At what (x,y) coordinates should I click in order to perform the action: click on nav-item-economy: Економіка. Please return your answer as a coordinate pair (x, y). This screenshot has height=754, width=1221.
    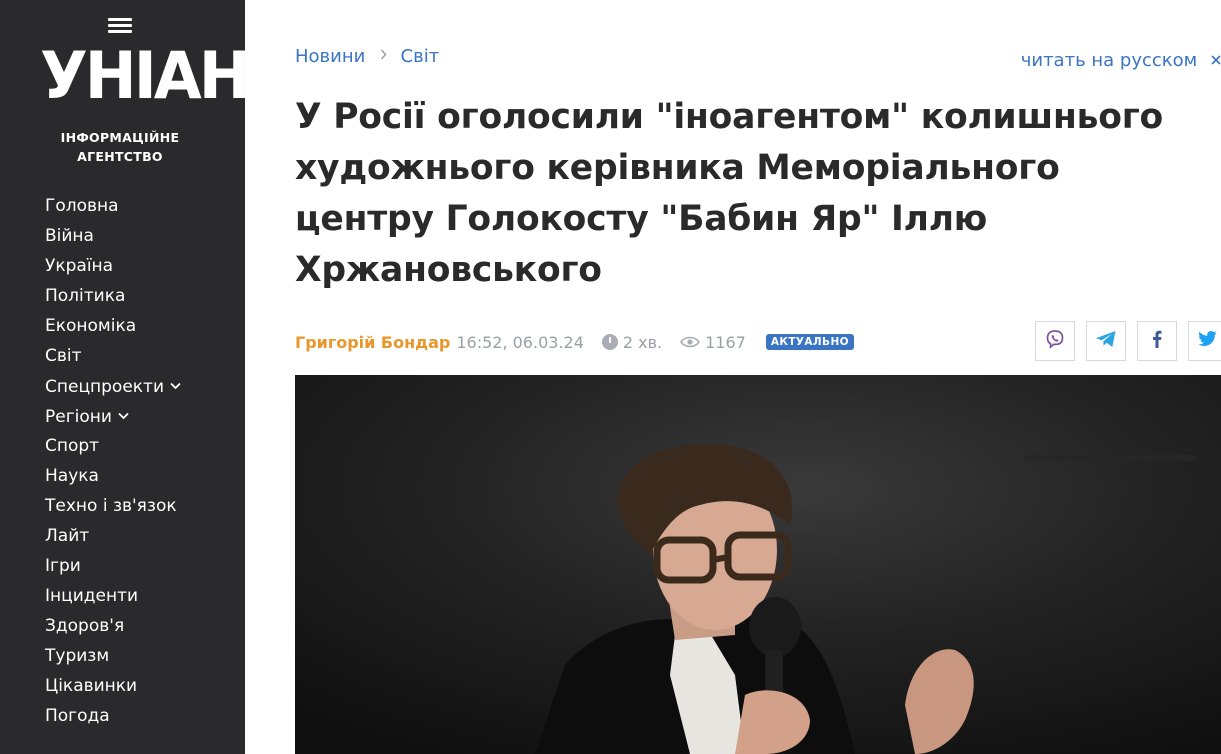
    Looking at the image, I should click on (113, 330).